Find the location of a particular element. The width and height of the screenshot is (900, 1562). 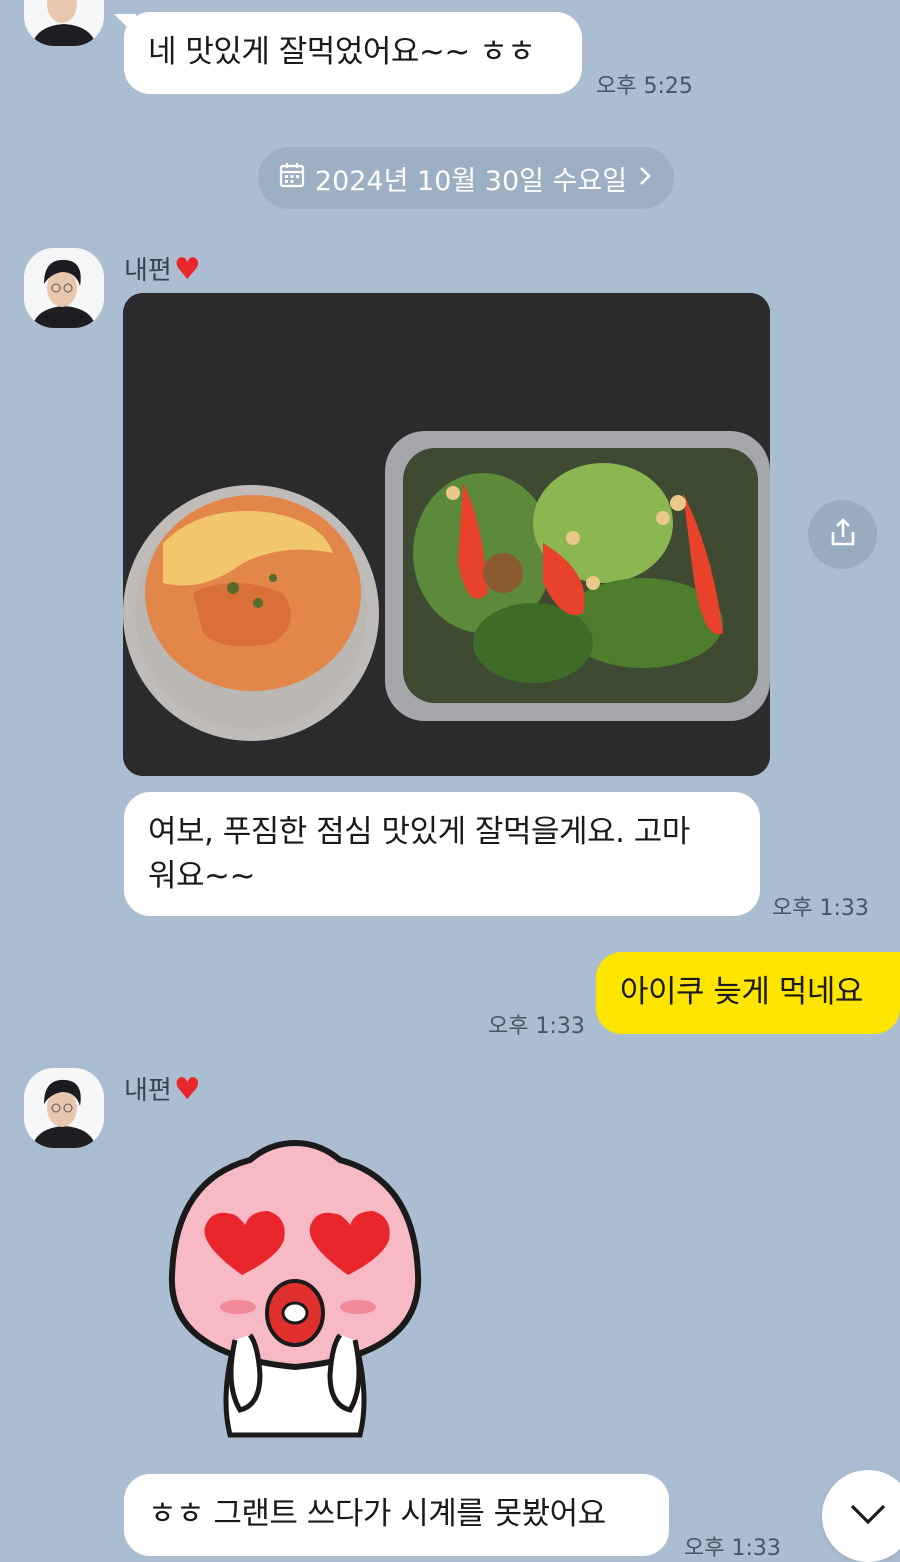

date-label: 2024년 10월 30일 수요일 is located at coordinates (471, 181).